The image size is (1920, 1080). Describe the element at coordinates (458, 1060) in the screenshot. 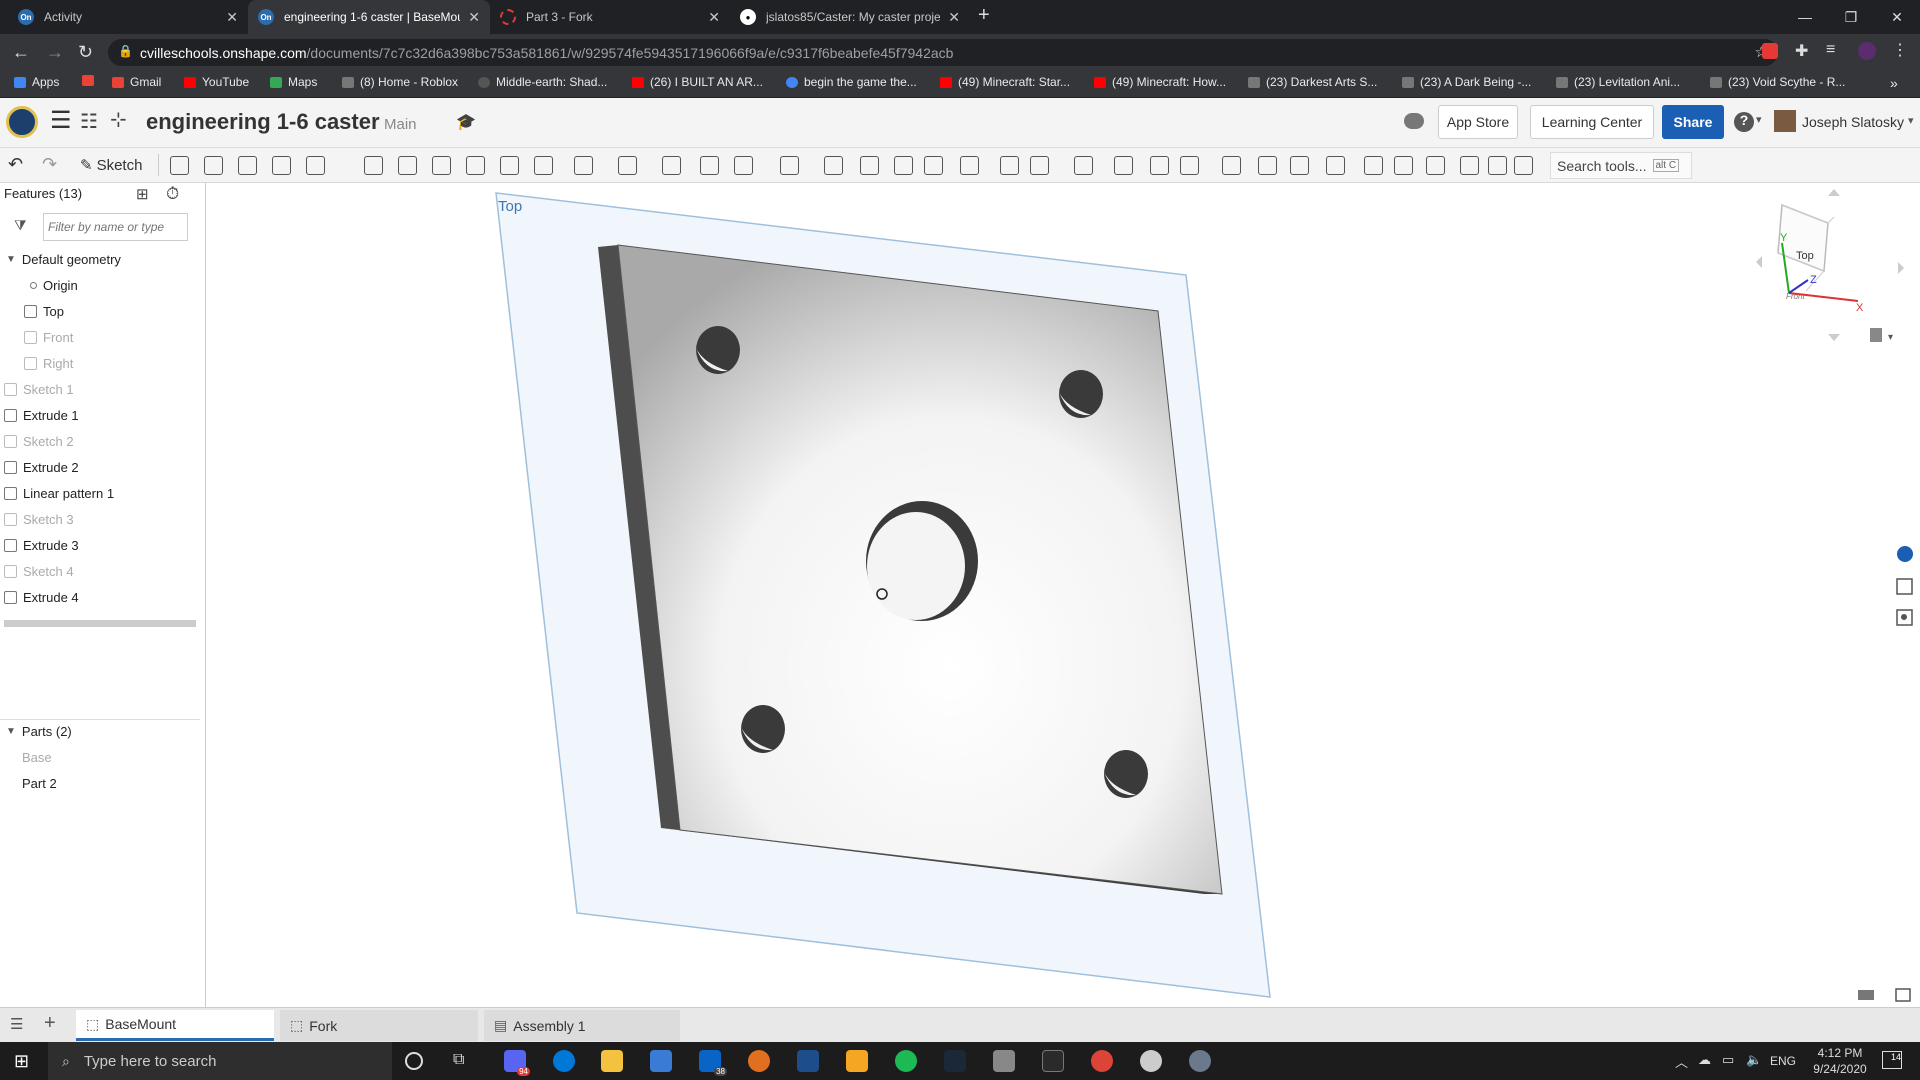

I see `task-view-icon: ⧉` at that location.